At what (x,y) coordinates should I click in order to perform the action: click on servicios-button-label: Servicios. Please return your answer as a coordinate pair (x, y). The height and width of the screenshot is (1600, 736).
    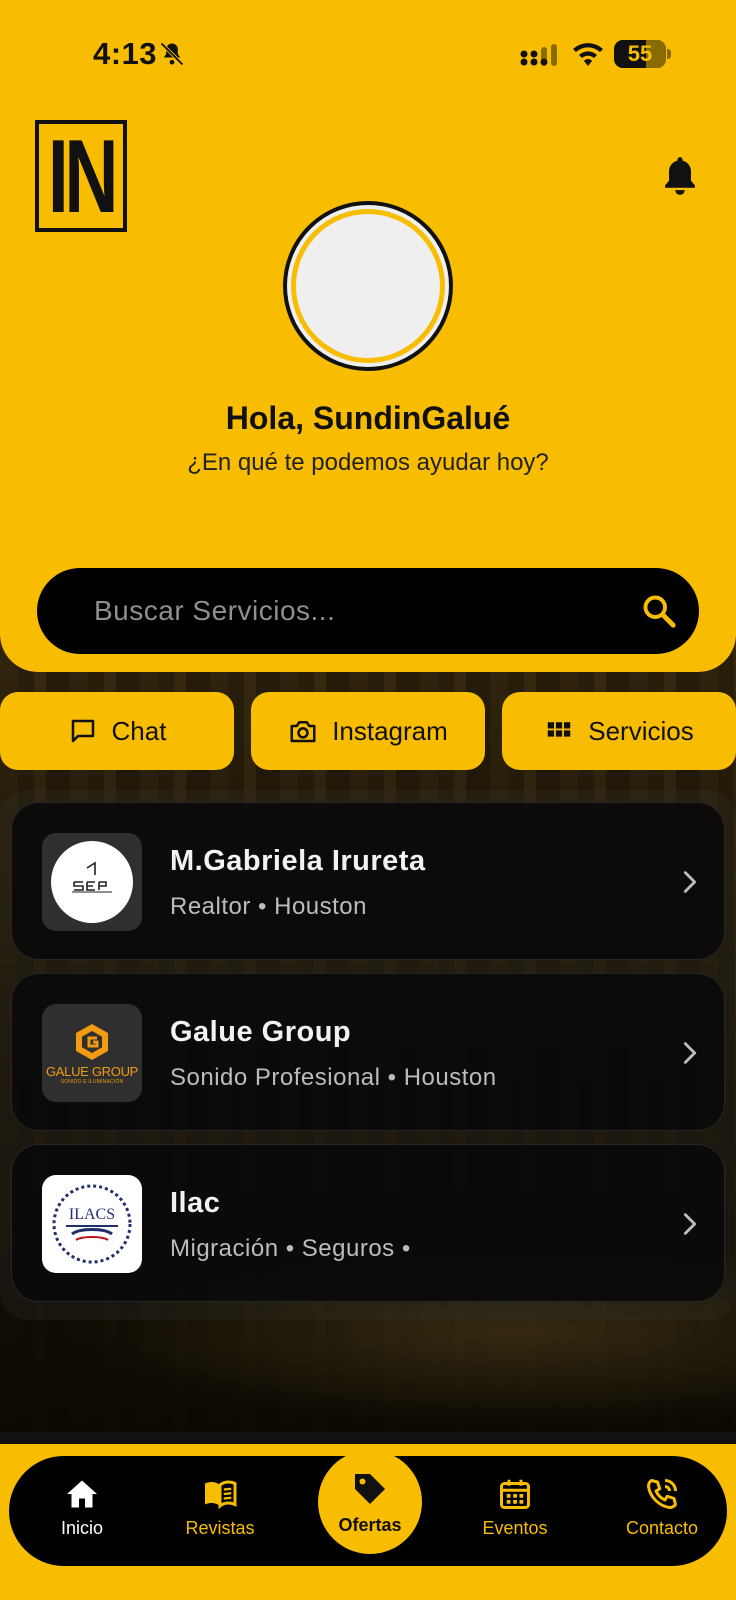
    Looking at the image, I should click on (641, 730).